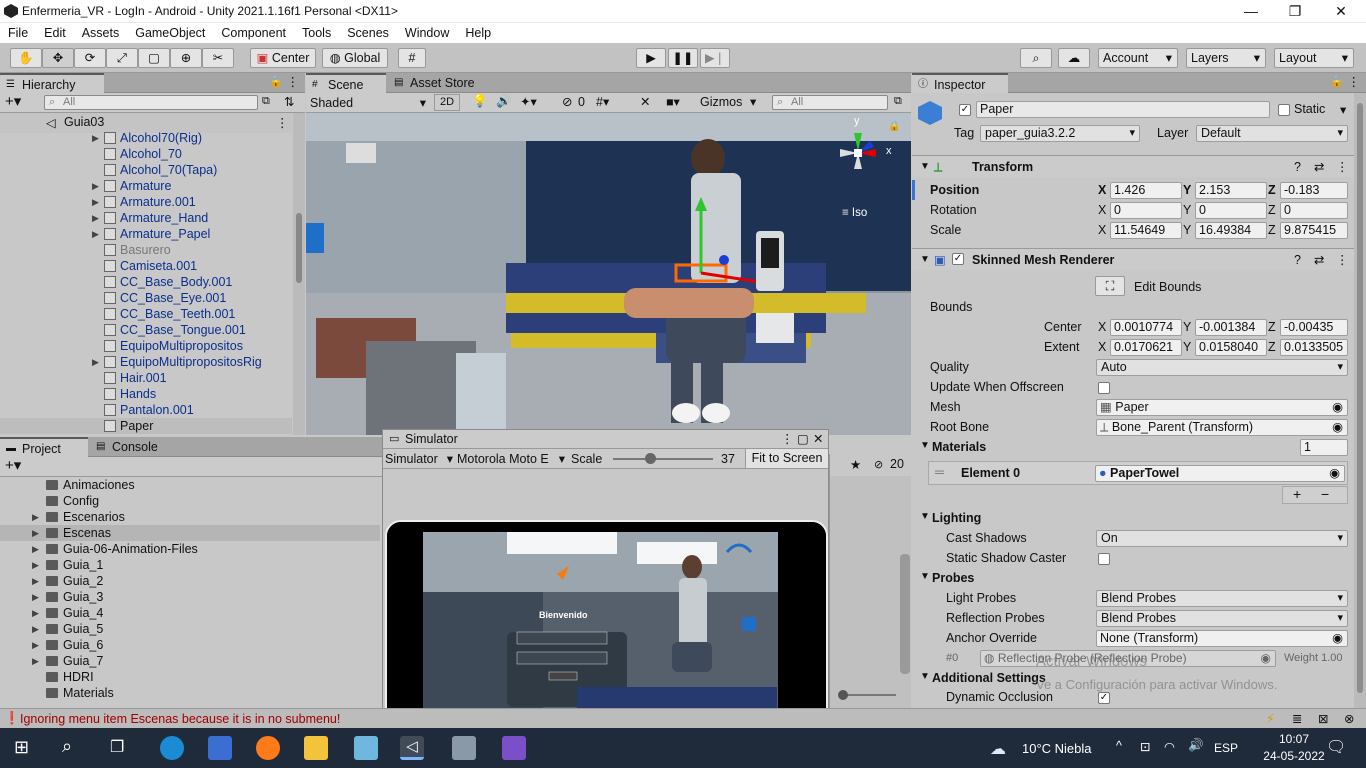 The height and width of the screenshot is (768, 1366). What do you see at coordinates (13, 466) in the screenshot?
I see `add-icon: +▾` at bounding box center [13, 466].